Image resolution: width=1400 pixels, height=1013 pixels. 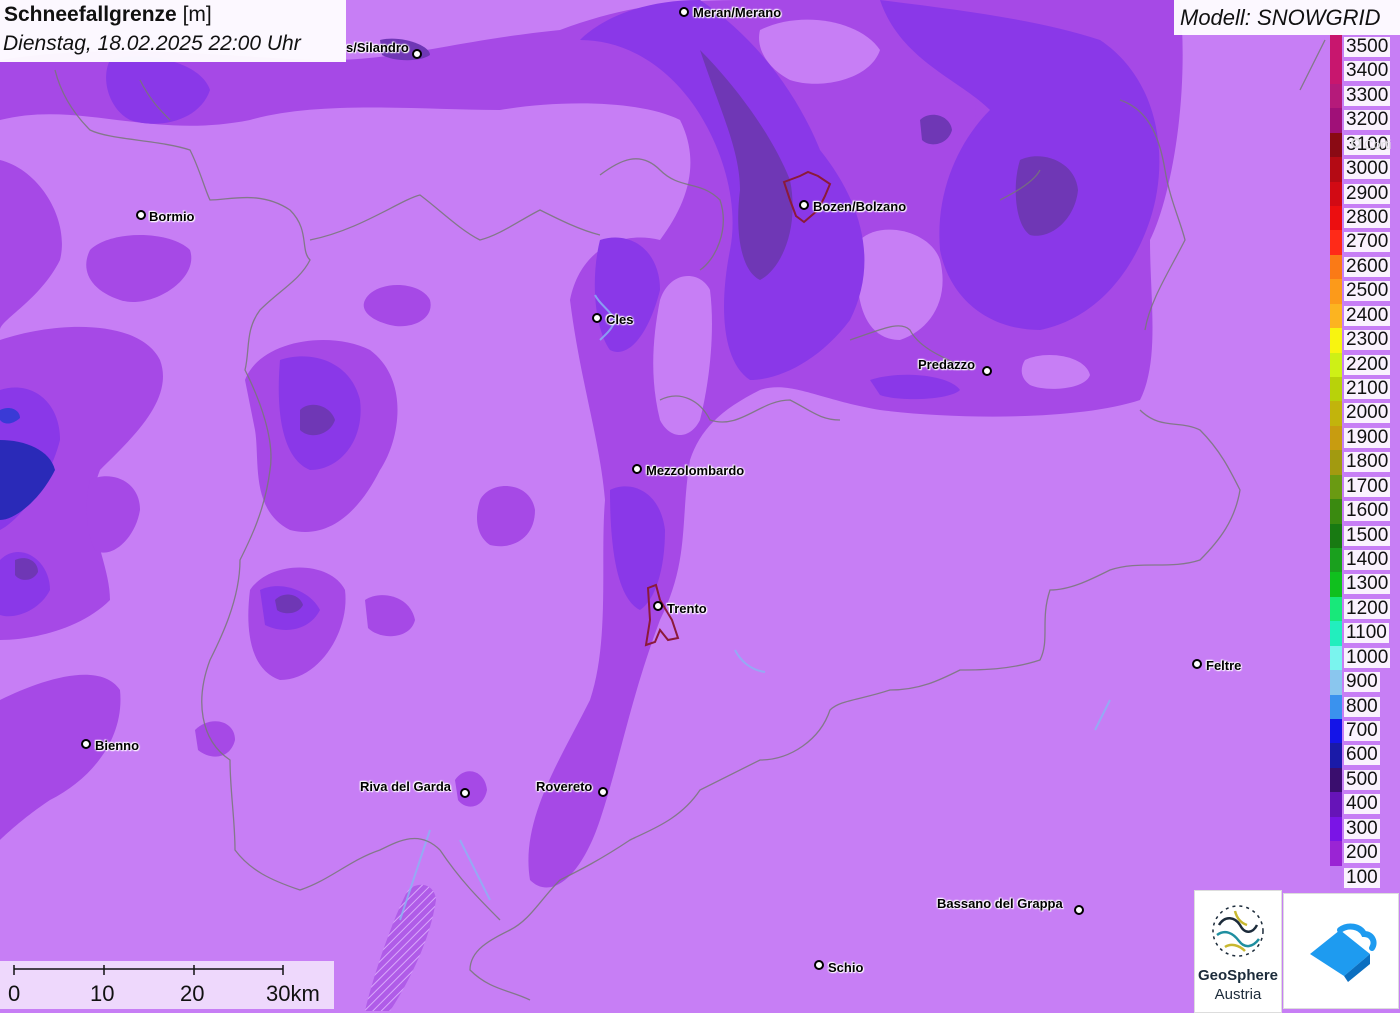 I want to click on legend-label: 2400, so click(x=1367, y=315).